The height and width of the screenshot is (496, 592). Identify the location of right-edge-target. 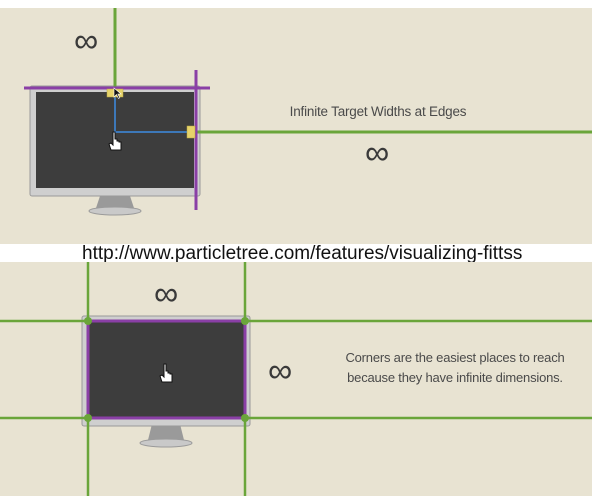
(191, 132).